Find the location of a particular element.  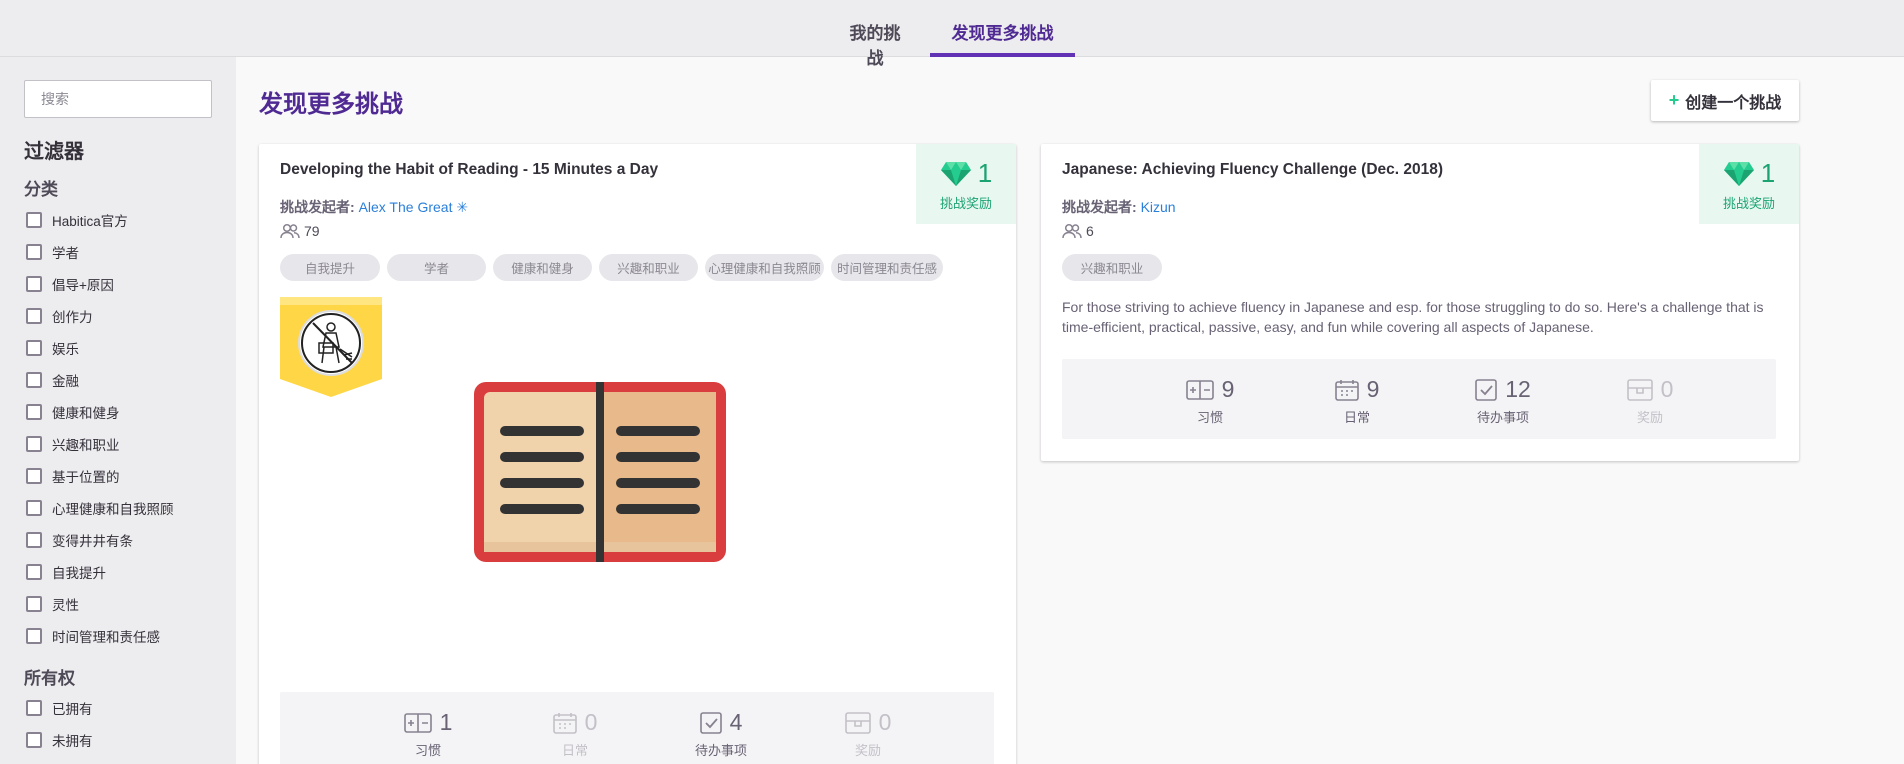

stat-dailies: 0 日常 is located at coordinates (575, 734).